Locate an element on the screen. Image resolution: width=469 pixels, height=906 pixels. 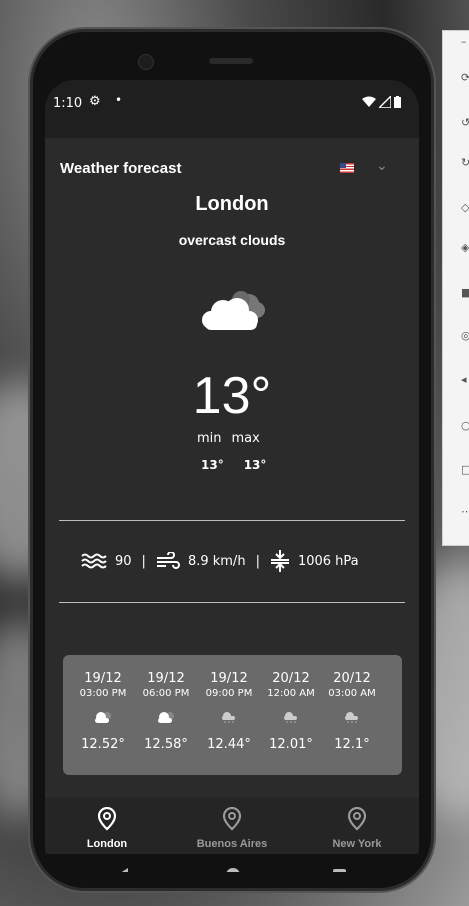
minmax-values: 13° 13° is located at coordinates (243, 465).